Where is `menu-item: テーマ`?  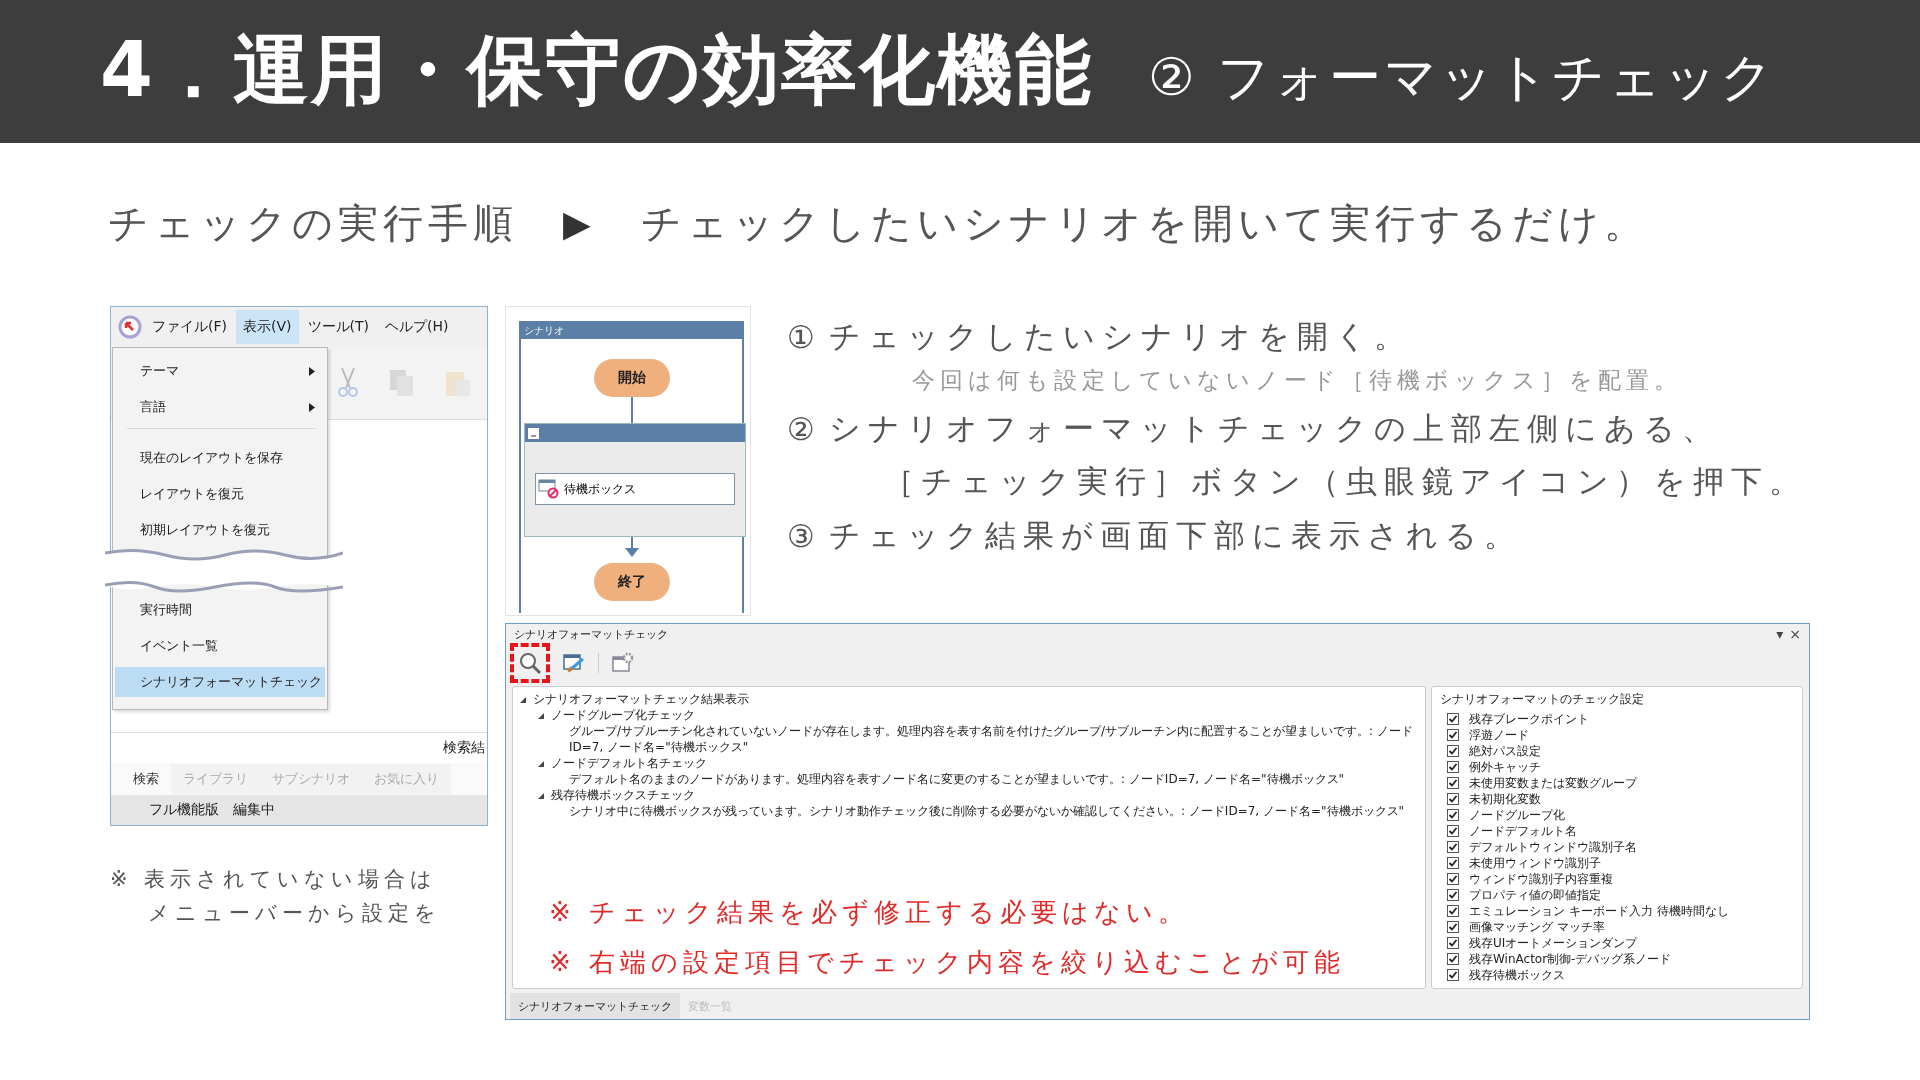
menu-item: テーマ is located at coordinates (220, 371).